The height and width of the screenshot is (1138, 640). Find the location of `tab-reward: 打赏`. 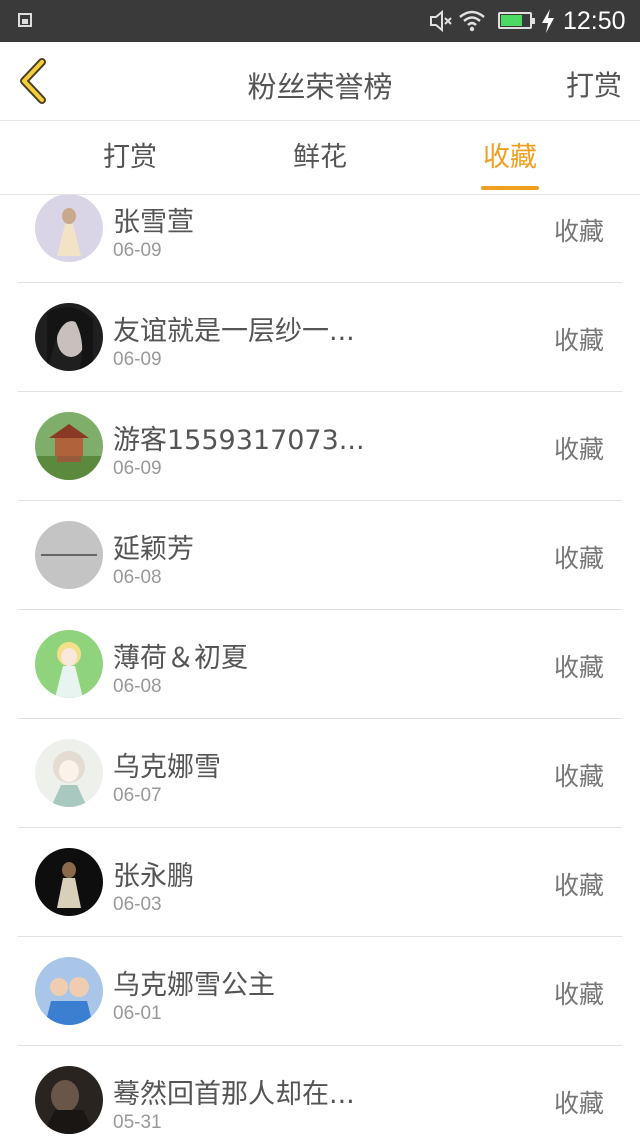

tab-reward: 打赏 is located at coordinates (130, 157).